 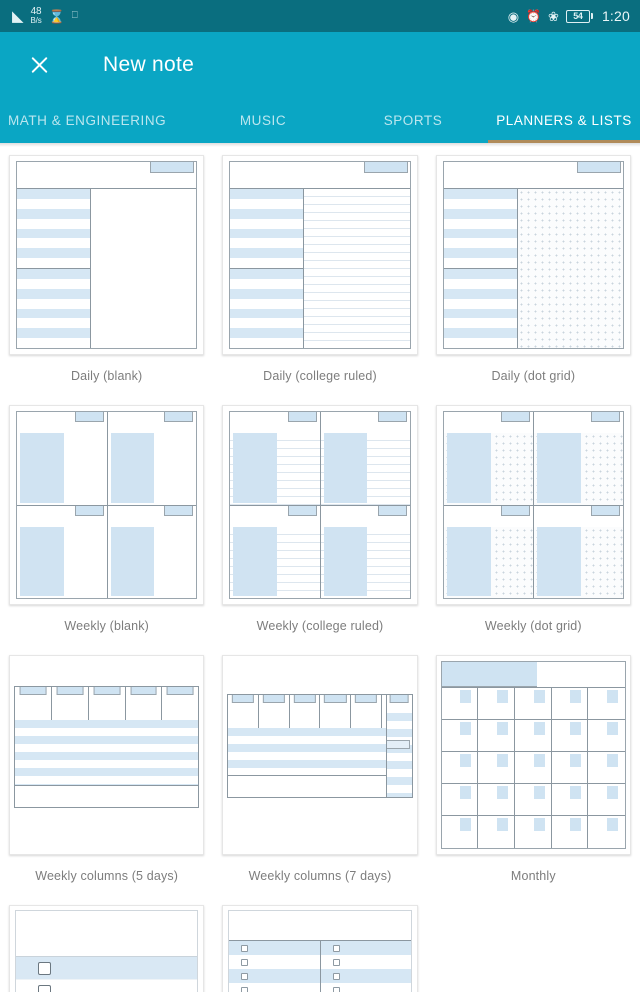 I want to click on template-card-daily-dot-grid: Daily (dot grid), so click(x=533, y=280).